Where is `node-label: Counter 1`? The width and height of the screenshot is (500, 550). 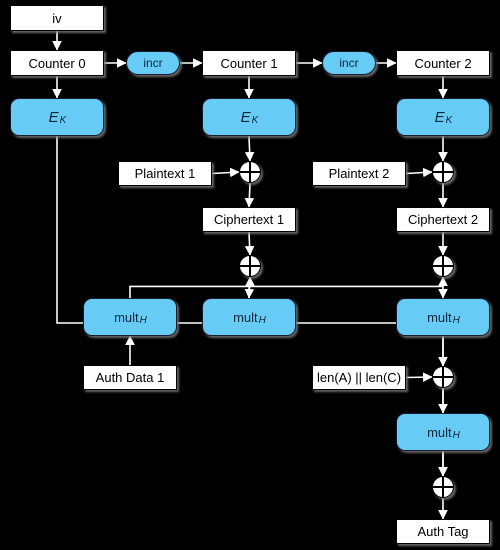 node-label: Counter 1 is located at coordinates (249, 63).